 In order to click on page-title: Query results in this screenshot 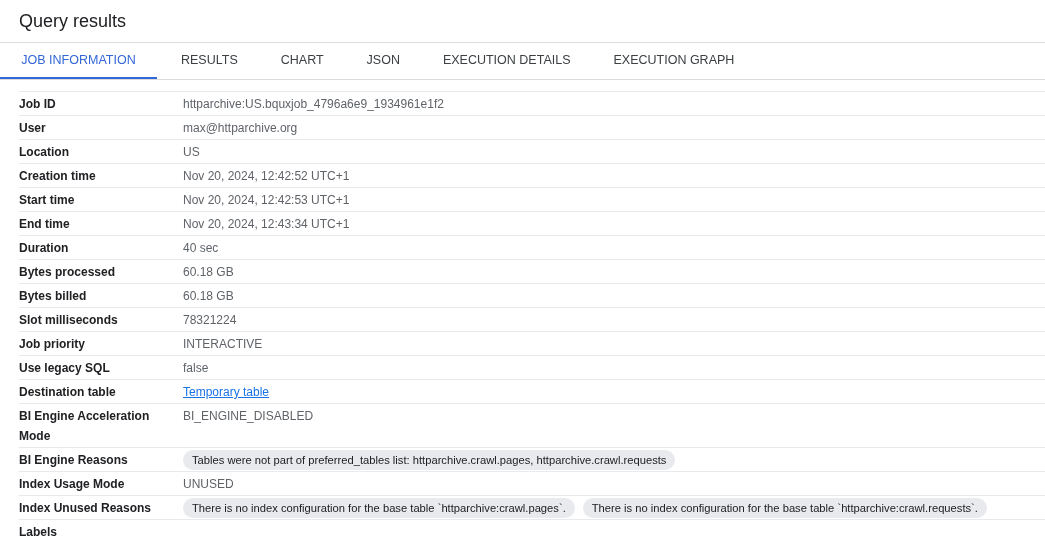, I will do `click(73, 21)`.